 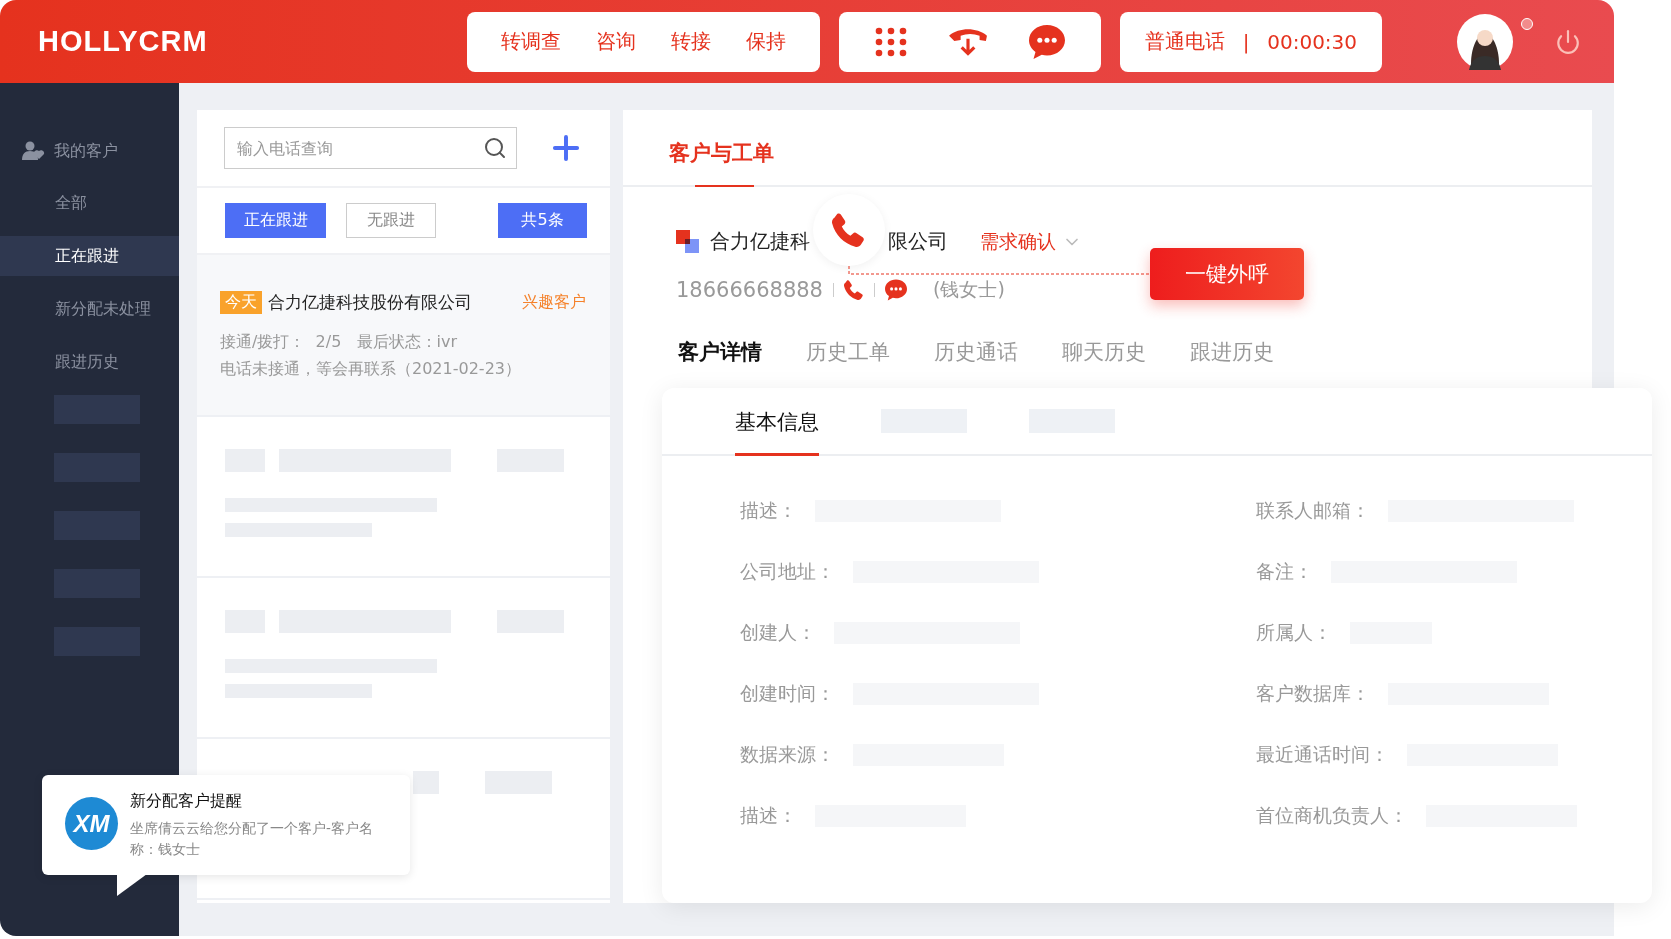 What do you see at coordinates (760, 242) in the screenshot?
I see `company-name: 合力亿捷科` at bounding box center [760, 242].